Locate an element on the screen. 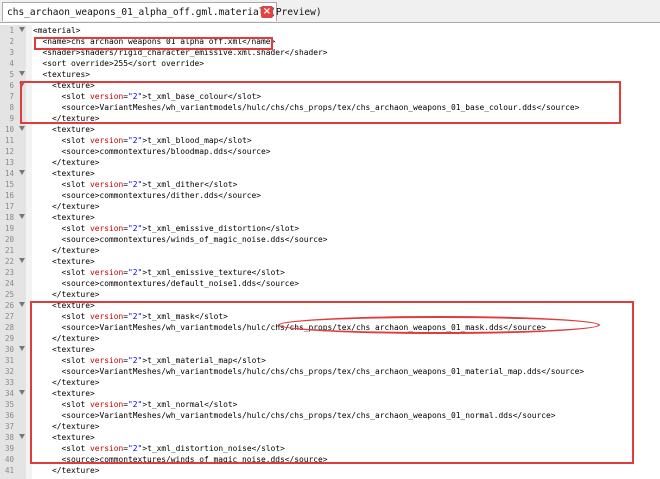 This screenshot has height=479, width=660. line-number: 11 is located at coordinates (9, 140).